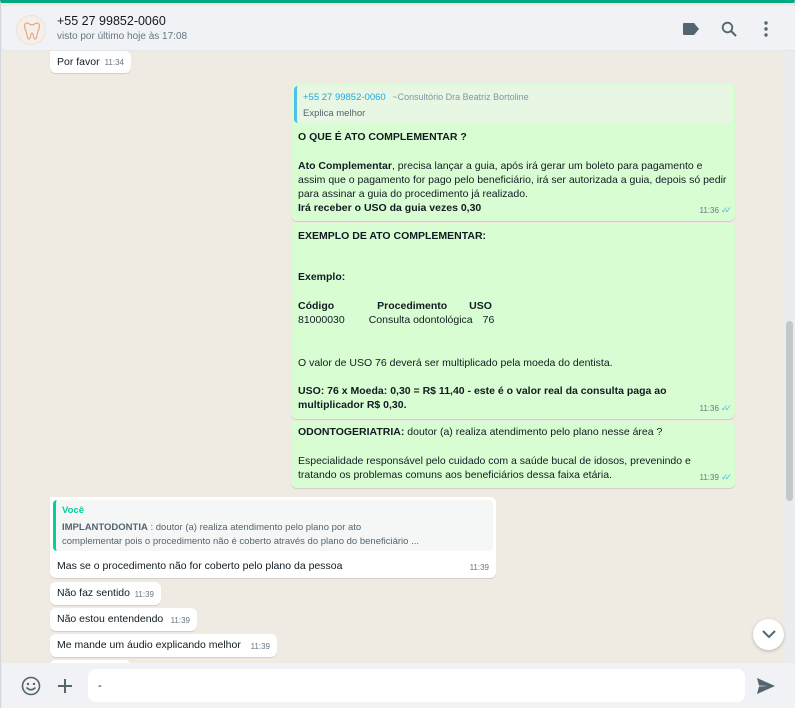 The image size is (795, 708). What do you see at coordinates (65, 686) in the screenshot?
I see `plus-icon` at bounding box center [65, 686].